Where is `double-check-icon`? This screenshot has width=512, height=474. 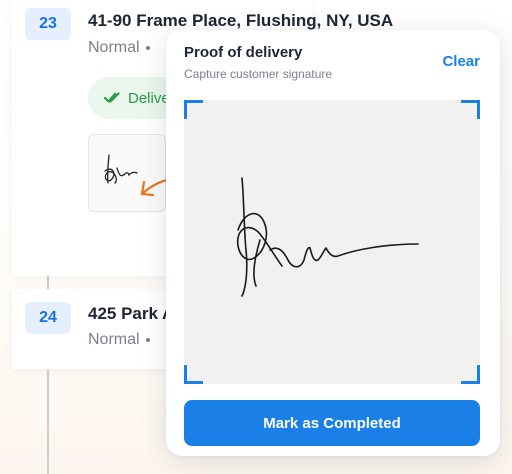 double-check-icon is located at coordinates (112, 98).